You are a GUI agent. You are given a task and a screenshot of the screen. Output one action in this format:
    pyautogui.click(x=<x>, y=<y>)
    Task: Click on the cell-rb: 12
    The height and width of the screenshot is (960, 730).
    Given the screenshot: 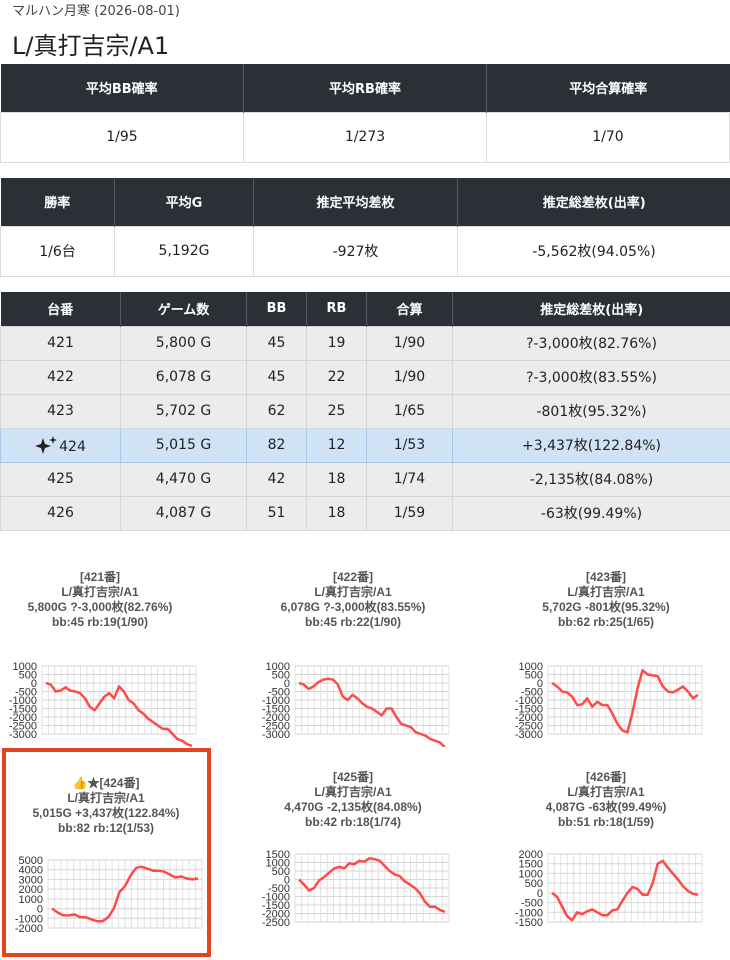 What is the action you would take?
    pyautogui.click(x=336, y=445)
    